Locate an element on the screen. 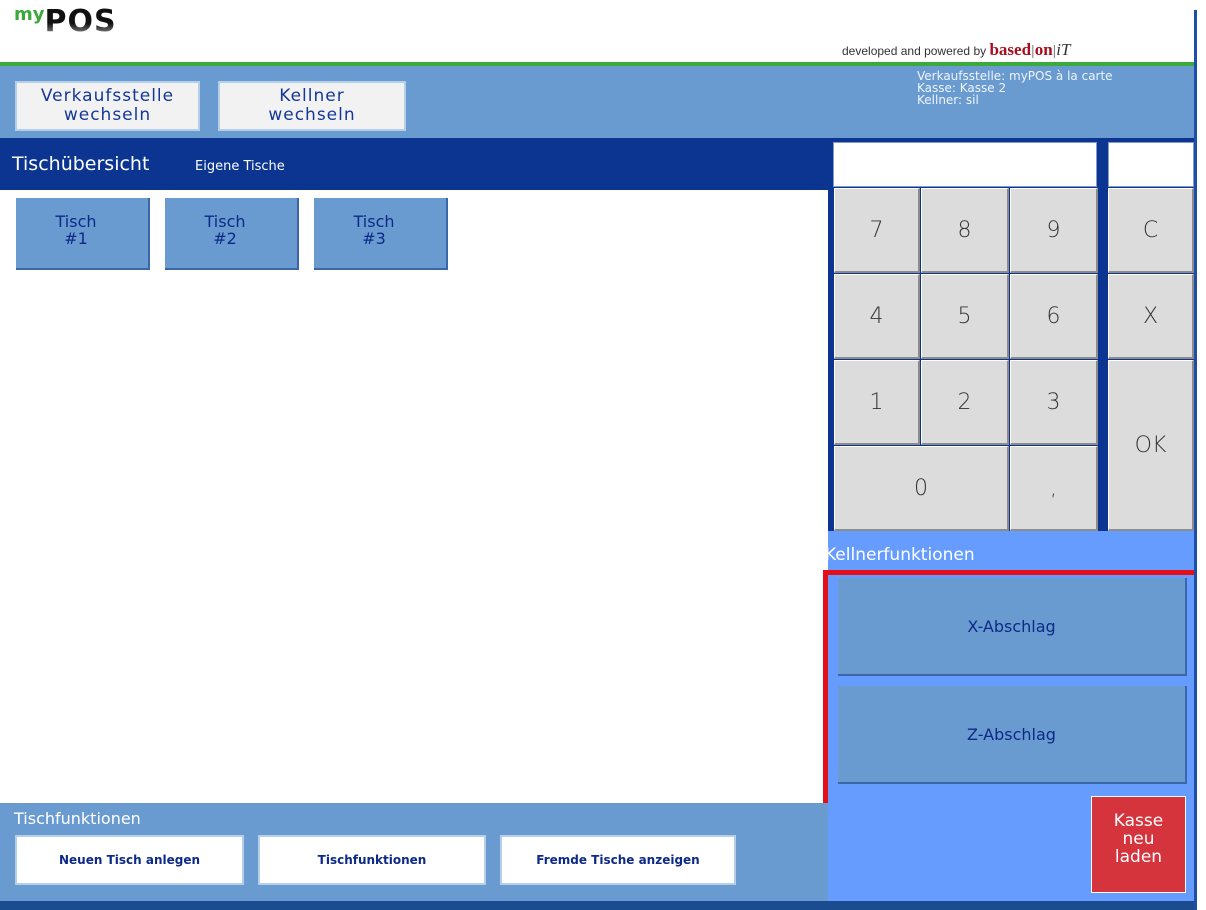 This screenshot has width=1206, height=910. kellner-wechseln-button: Kellner wechseln is located at coordinates (312, 106).